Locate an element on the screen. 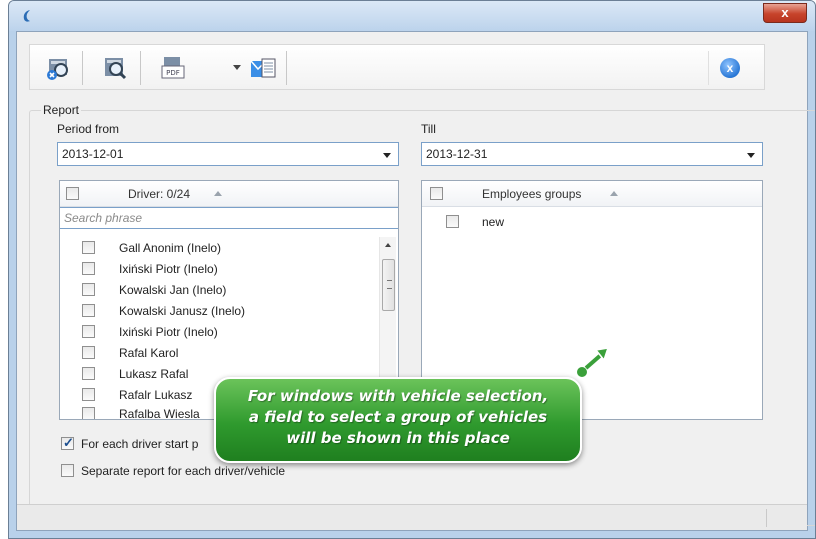 This screenshot has height=539, width=816. groups-header-label: Employees groups is located at coordinates (532, 194).